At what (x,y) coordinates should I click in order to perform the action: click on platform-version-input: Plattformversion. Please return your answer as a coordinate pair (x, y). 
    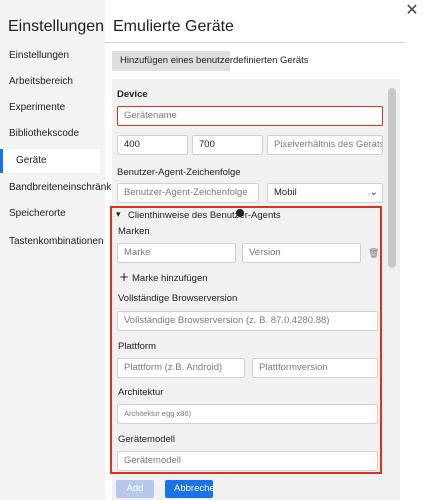
    Looking at the image, I should click on (315, 368).